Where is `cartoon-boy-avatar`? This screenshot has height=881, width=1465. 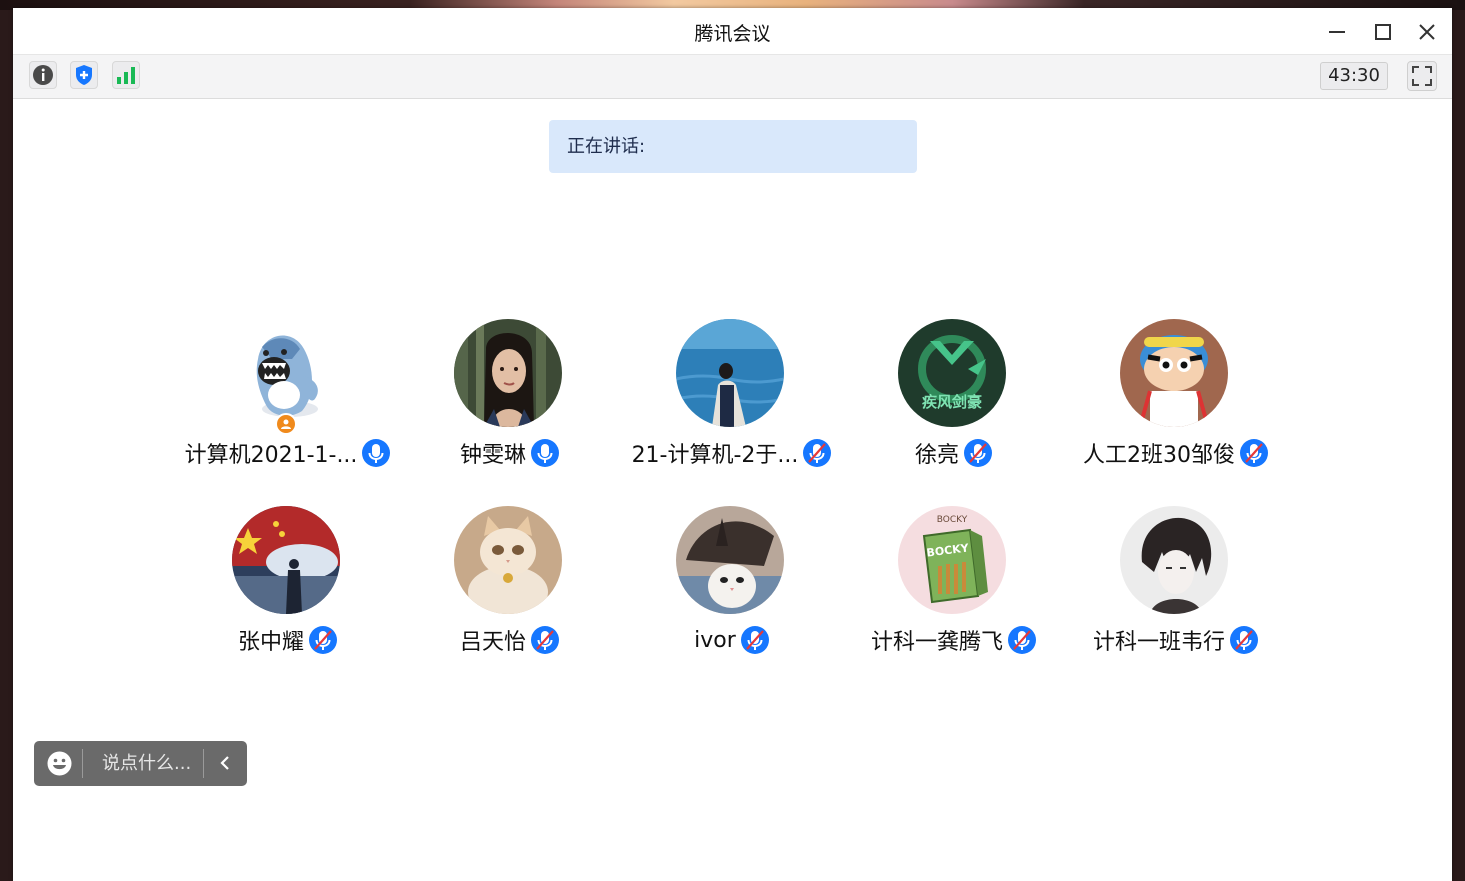 cartoon-boy-avatar is located at coordinates (1174, 373).